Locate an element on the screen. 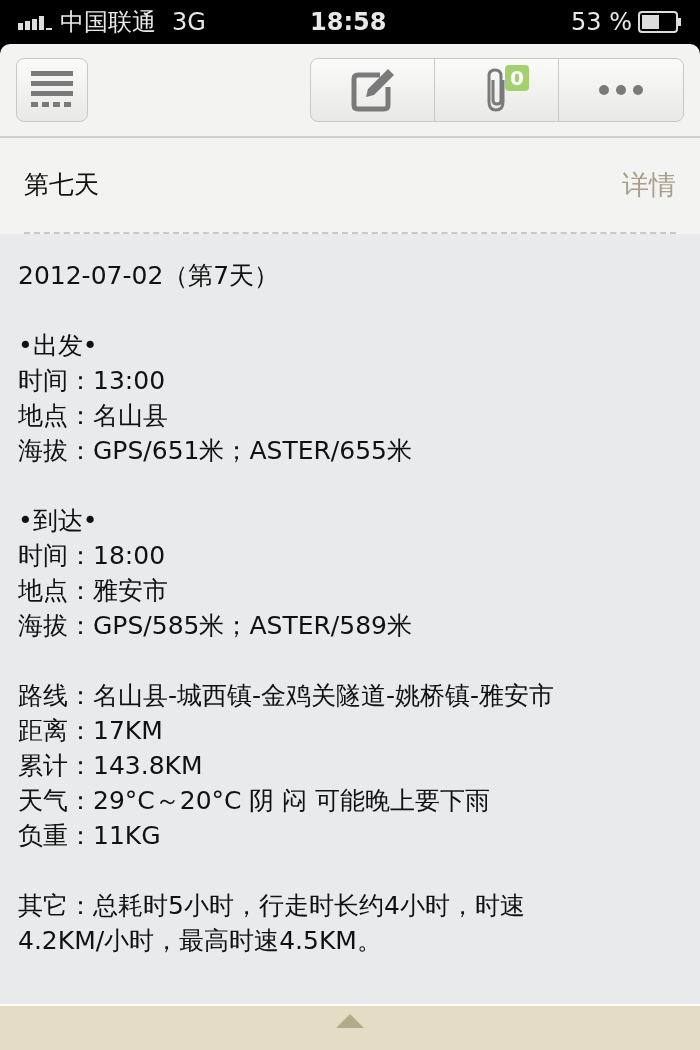  note-text-line: 负重：11KG is located at coordinates (89, 836).